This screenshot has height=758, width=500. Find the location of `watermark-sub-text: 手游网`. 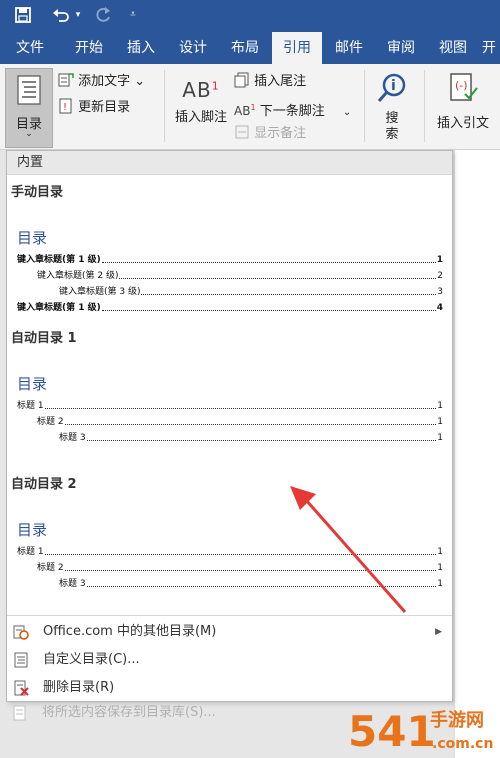

watermark-sub-text: 手游网 is located at coordinates (457, 720).